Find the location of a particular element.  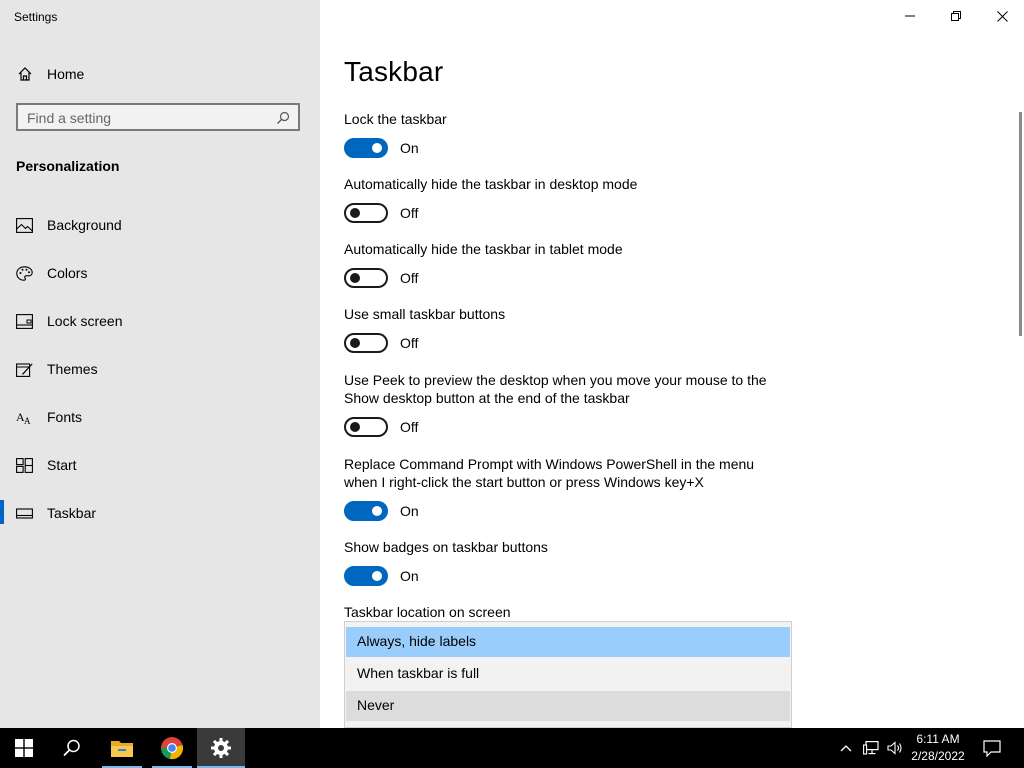

fonts-icon: AA is located at coordinates (24, 418).